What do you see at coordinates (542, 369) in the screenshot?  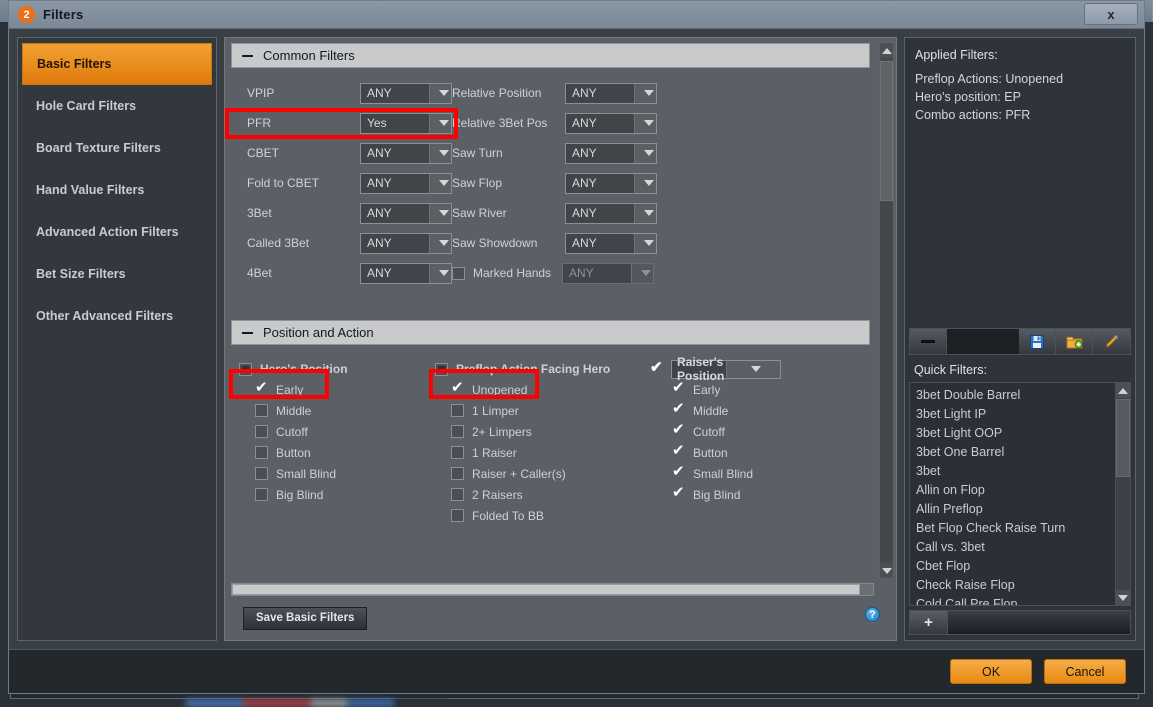 I see `preflop-action-group-header: Preflop Action Facing Hero` at bounding box center [542, 369].